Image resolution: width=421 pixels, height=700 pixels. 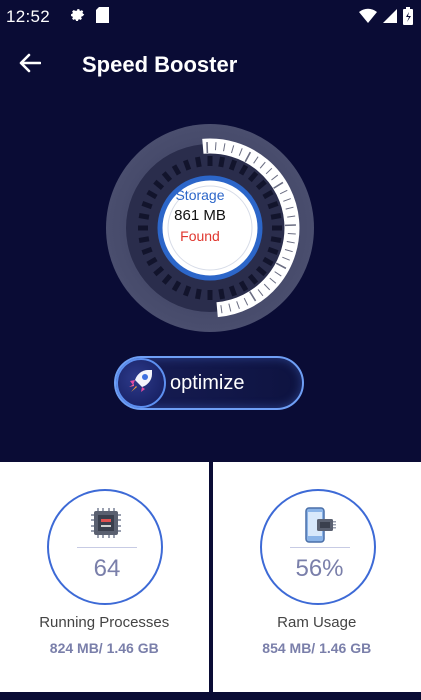 I want to click on rocket-icon, so click(x=141, y=383).